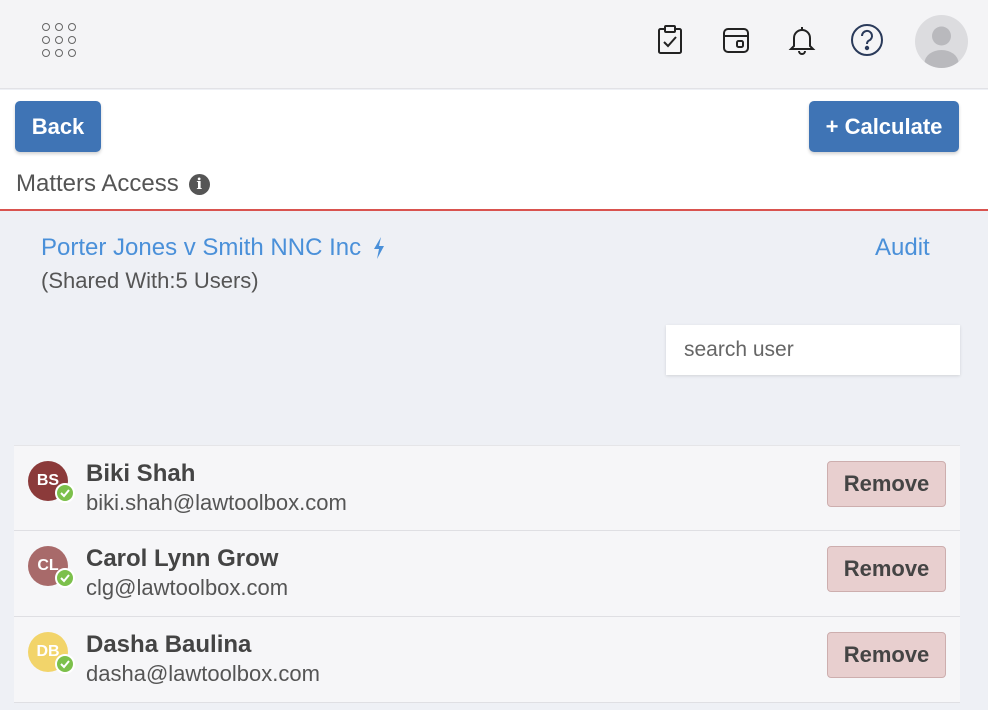  What do you see at coordinates (141, 473) in the screenshot?
I see `user-name: Biki Shah` at bounding box center [141, 473].